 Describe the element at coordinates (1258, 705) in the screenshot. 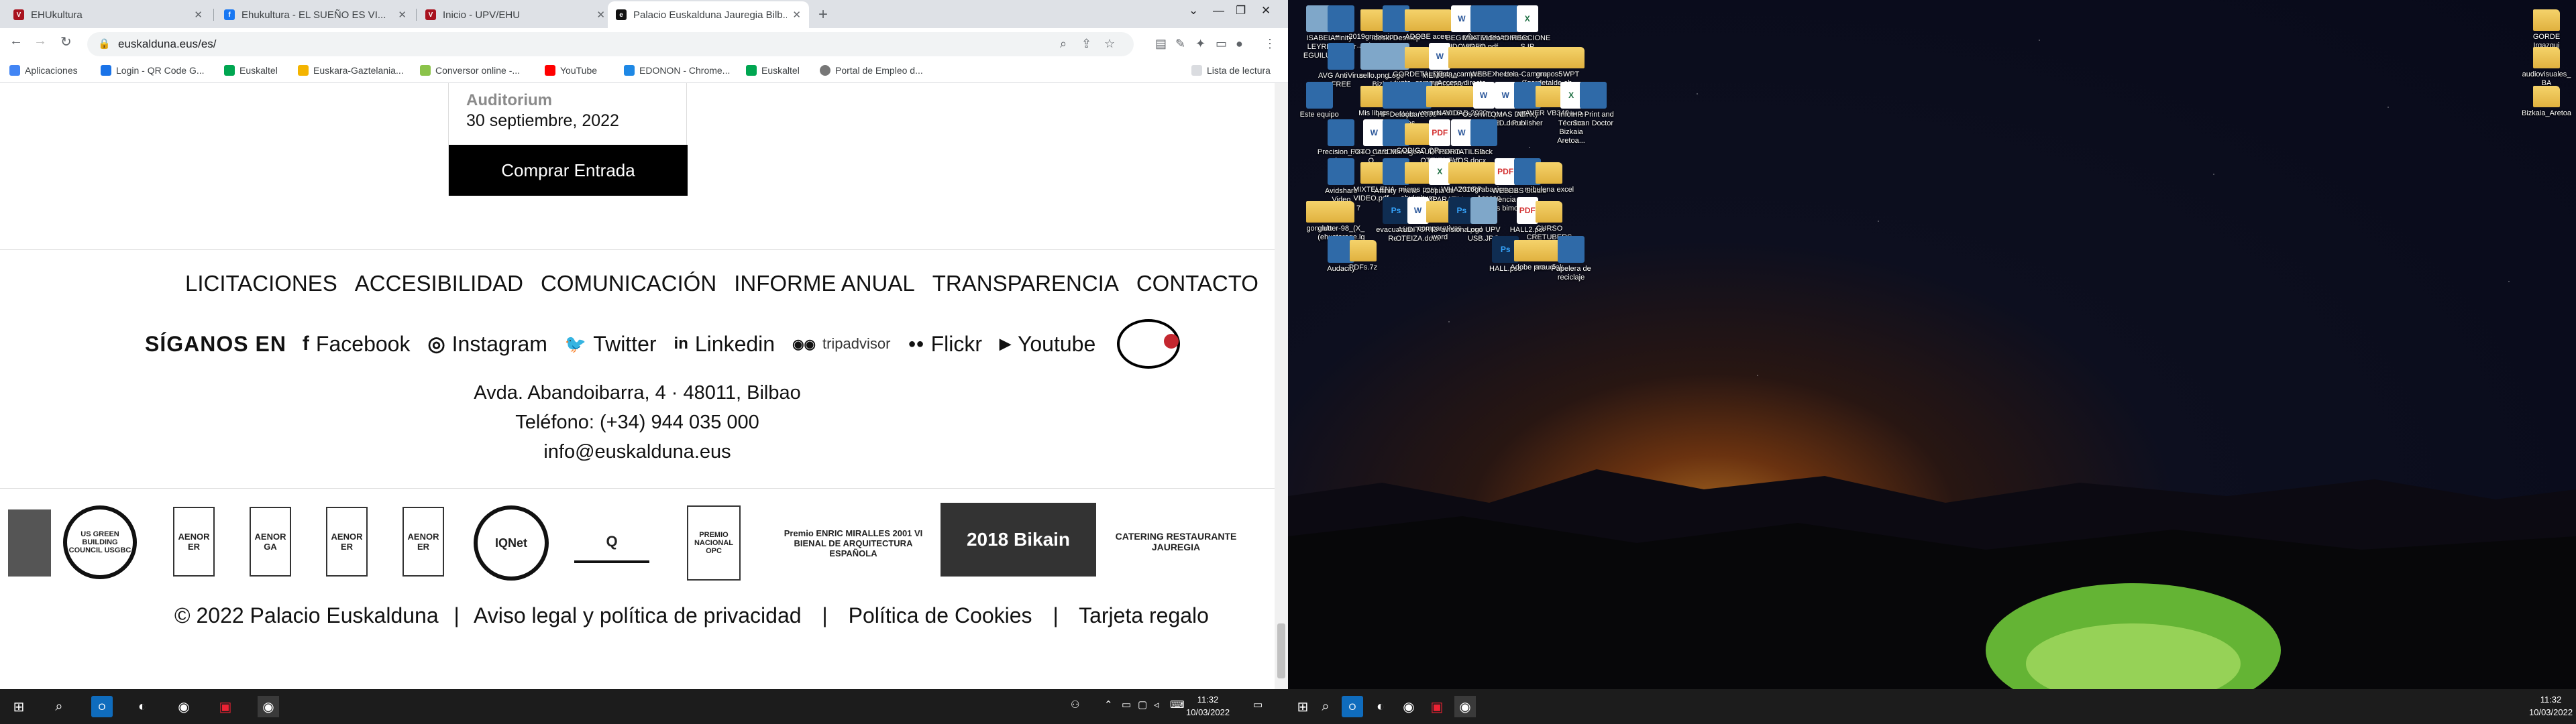

I see `notifications-icon: ▭` at that location.